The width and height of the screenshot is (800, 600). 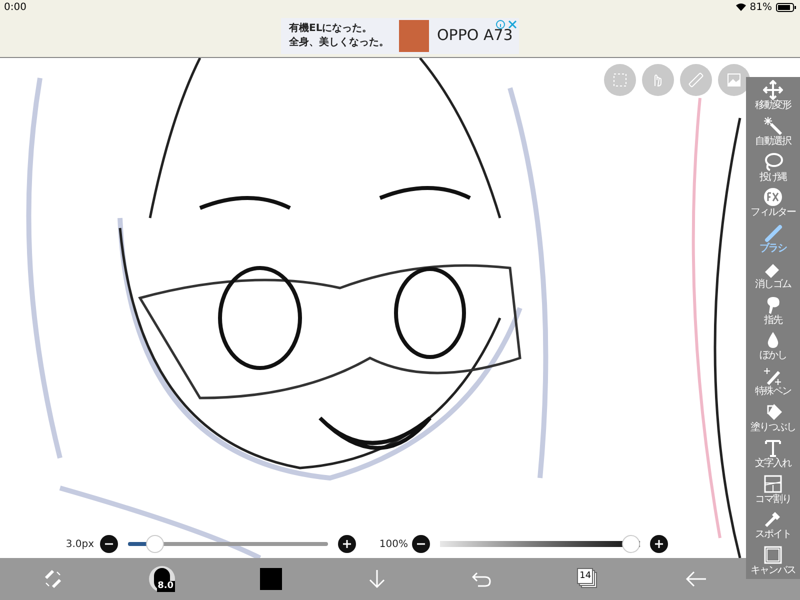 I want to click on image-button, so click(x=734, y=80).